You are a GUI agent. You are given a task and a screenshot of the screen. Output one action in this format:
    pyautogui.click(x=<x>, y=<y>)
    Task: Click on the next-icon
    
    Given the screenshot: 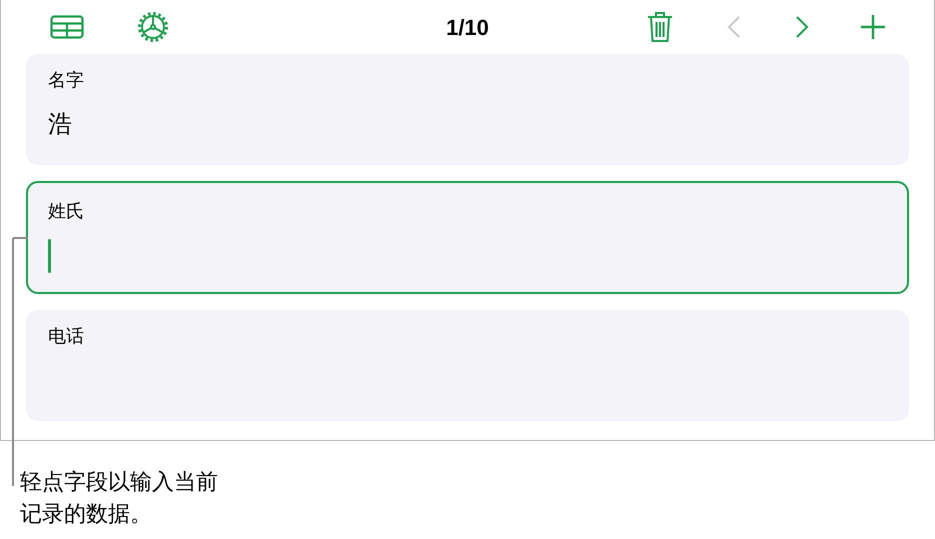 What is the action you would take?
    pyautogui.click(x=802, y=27)
    